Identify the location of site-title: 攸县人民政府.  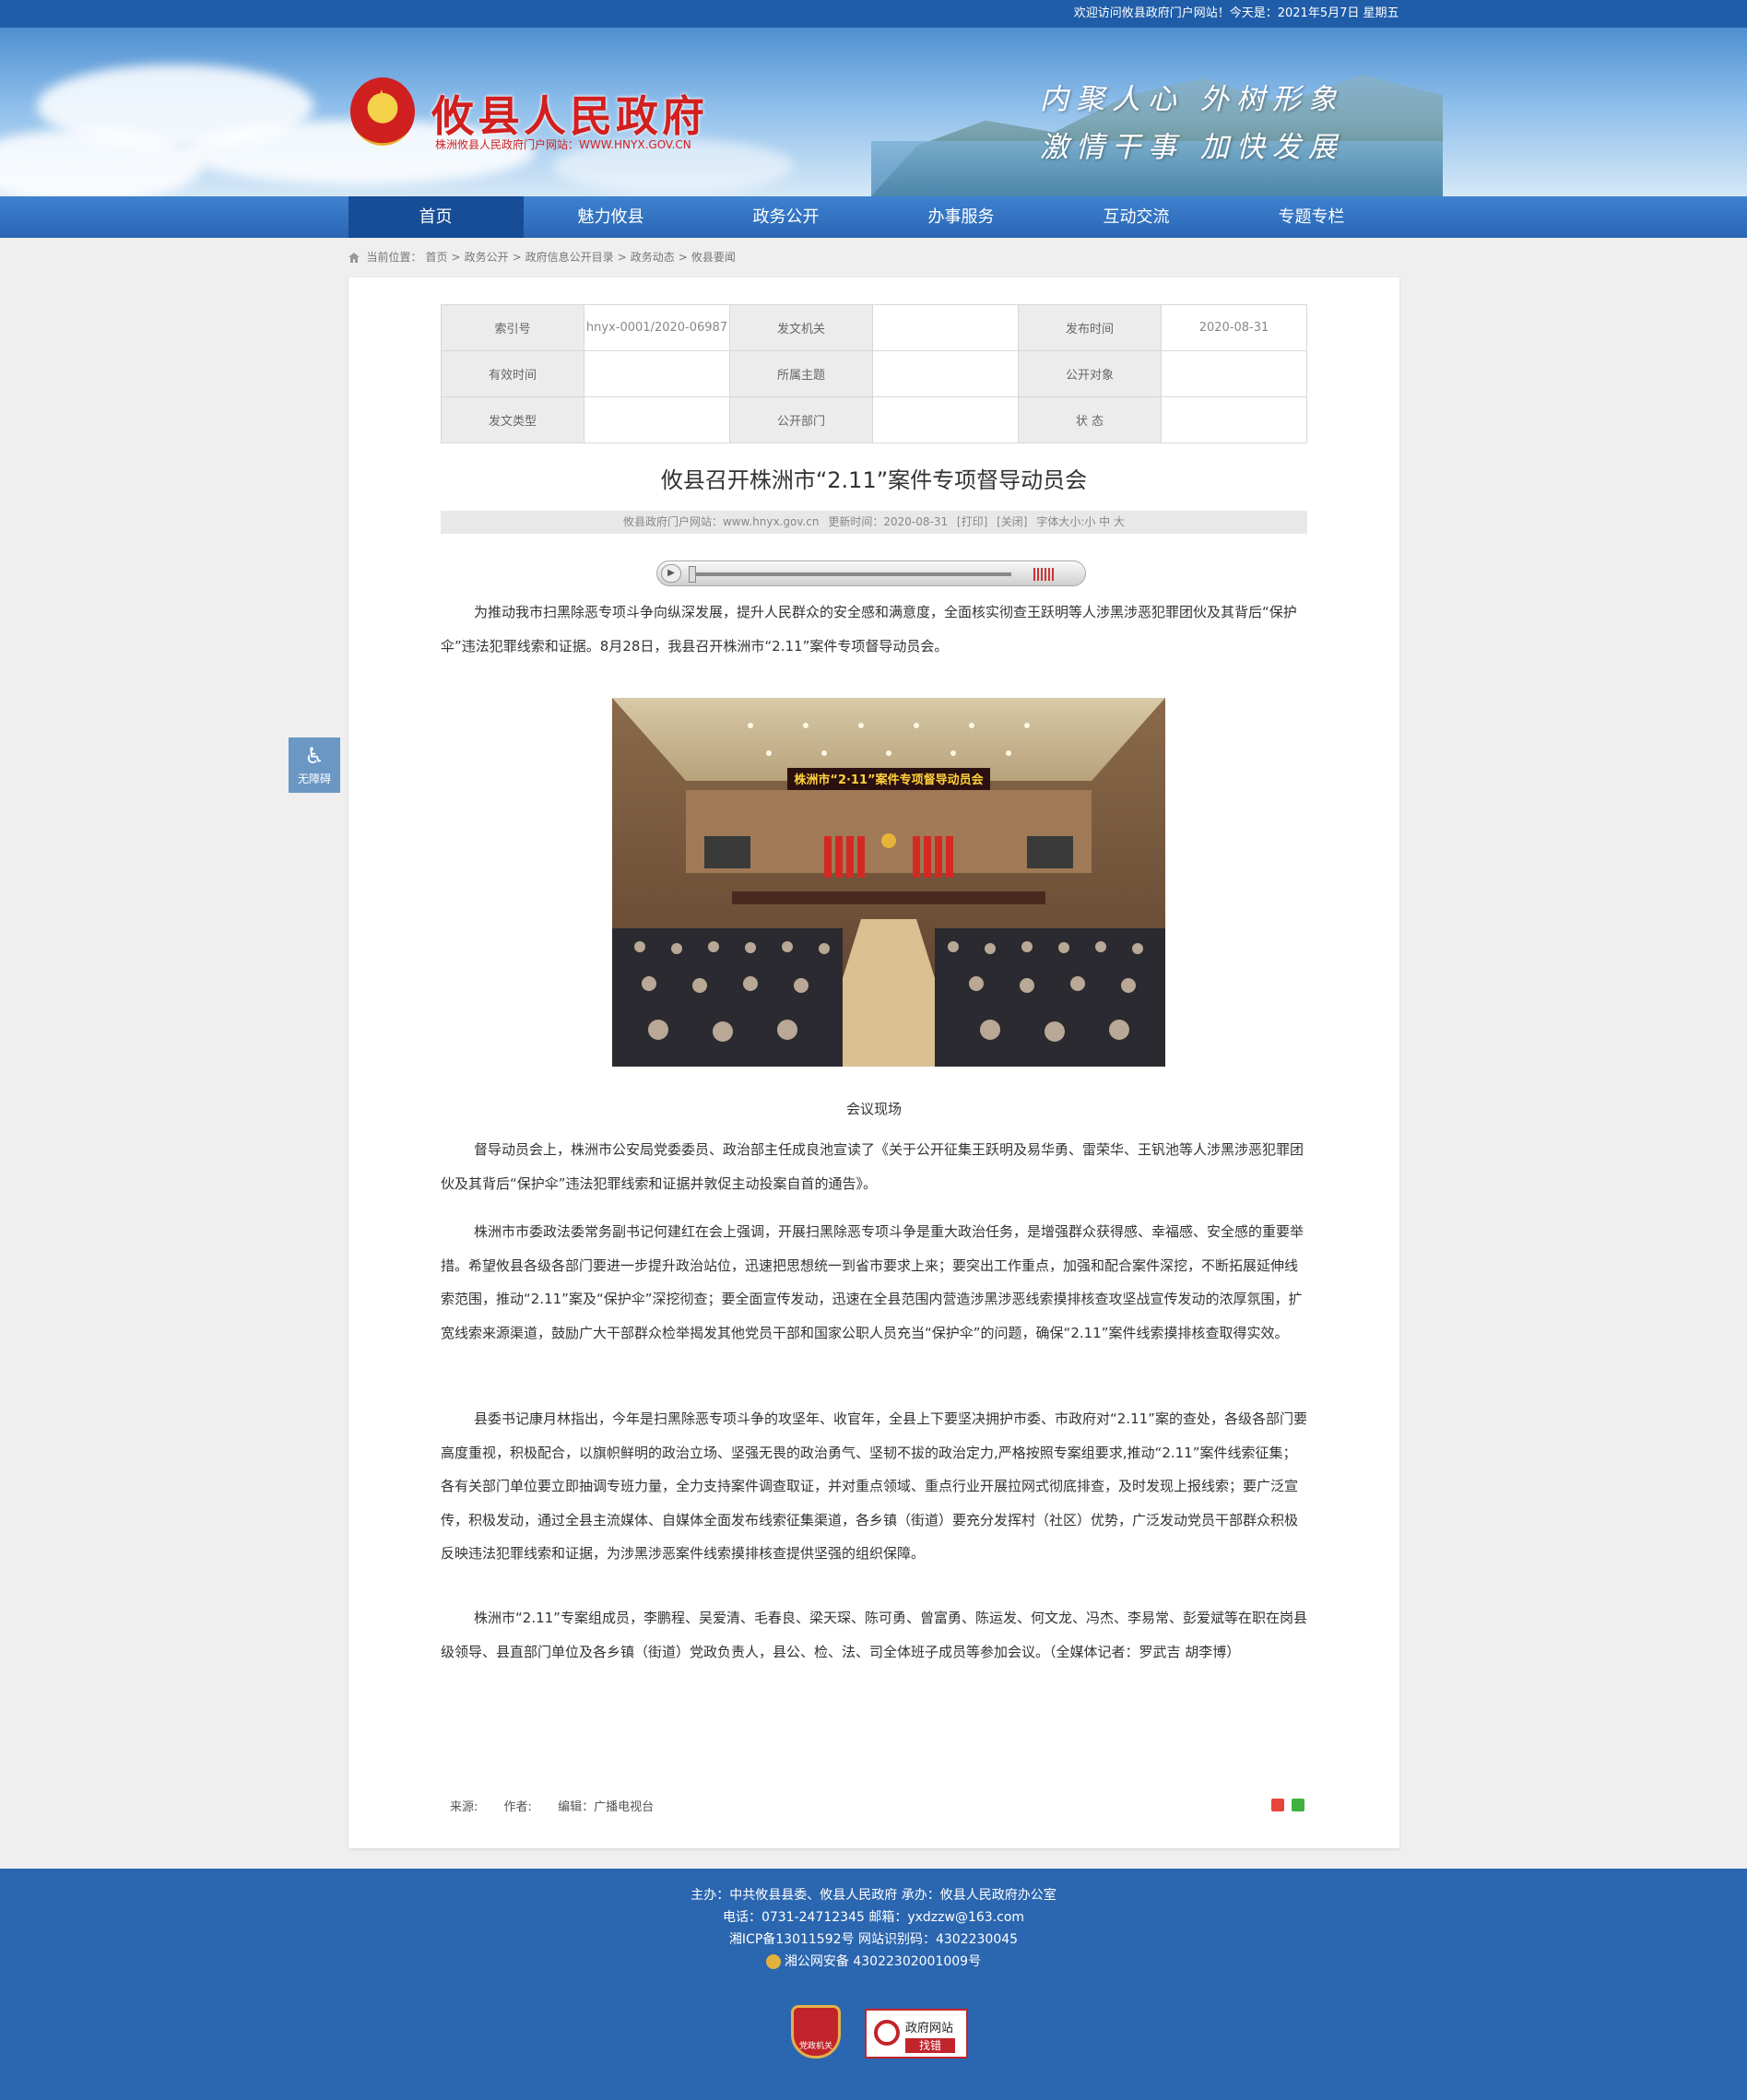
(569, 114).